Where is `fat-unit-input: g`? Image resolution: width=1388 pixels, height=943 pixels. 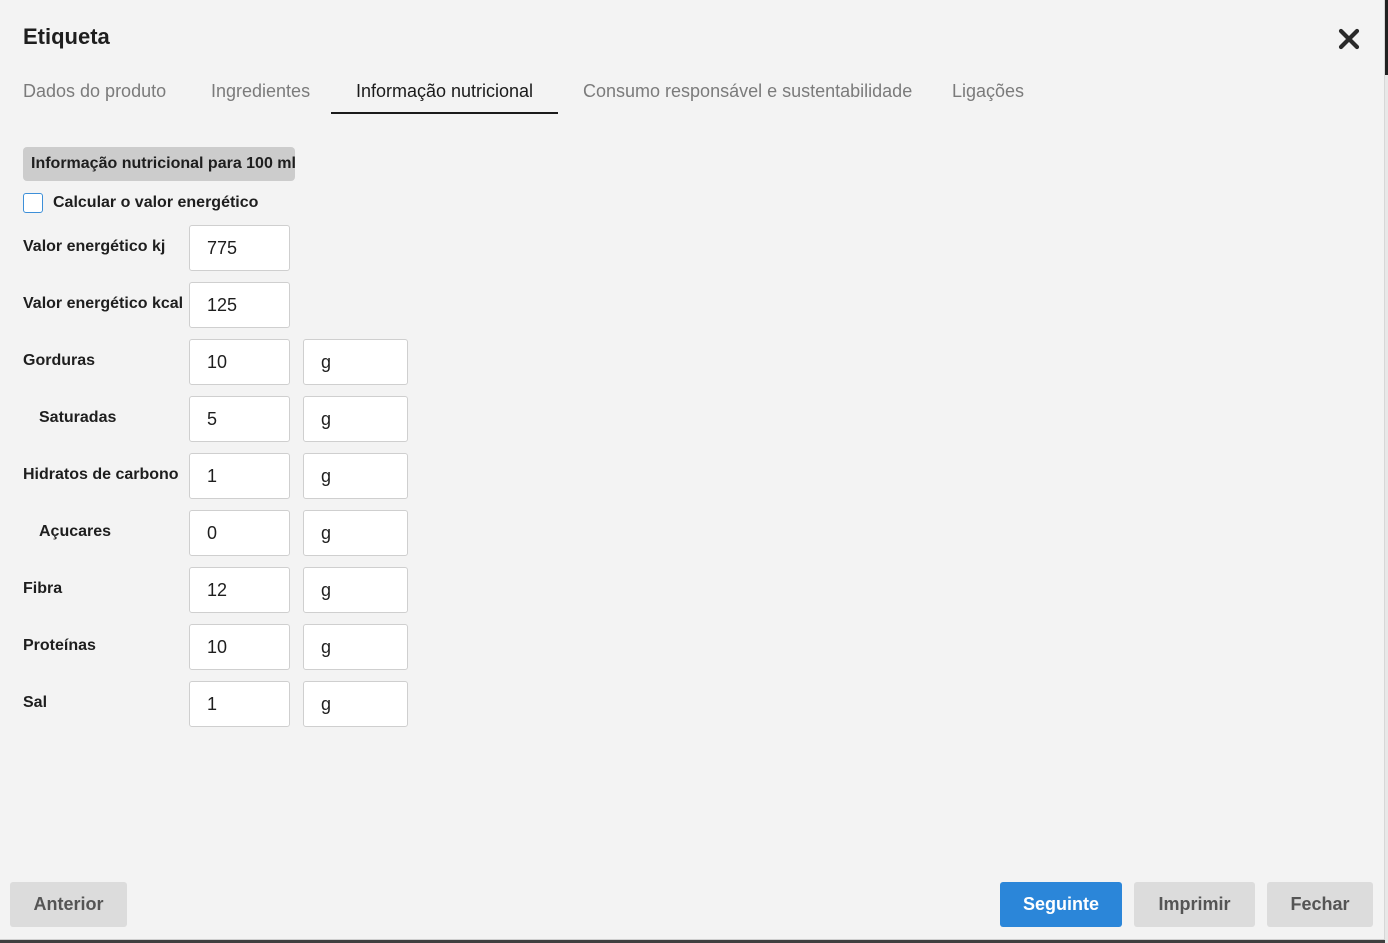
fat-unit-input: g is located at coordinates (355, 362).